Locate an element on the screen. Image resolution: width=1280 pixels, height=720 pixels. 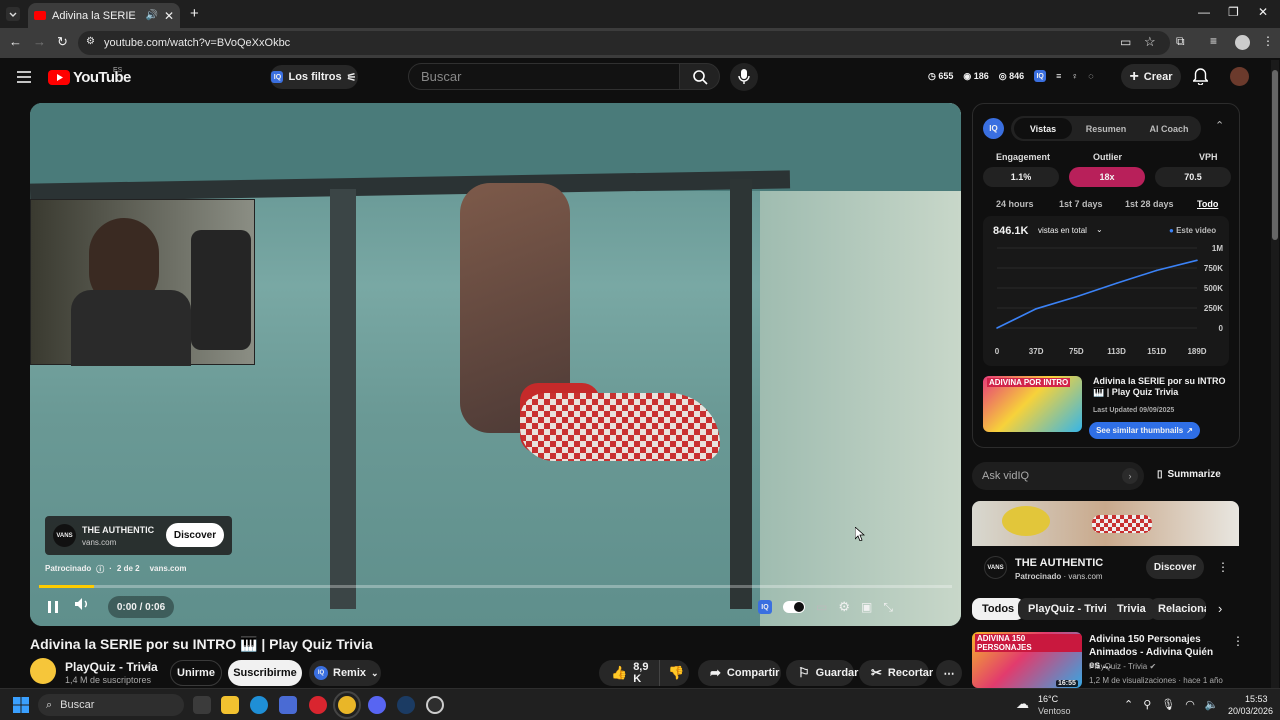
theater-mode-icon: ▣ is located at coordinates (866, 607).